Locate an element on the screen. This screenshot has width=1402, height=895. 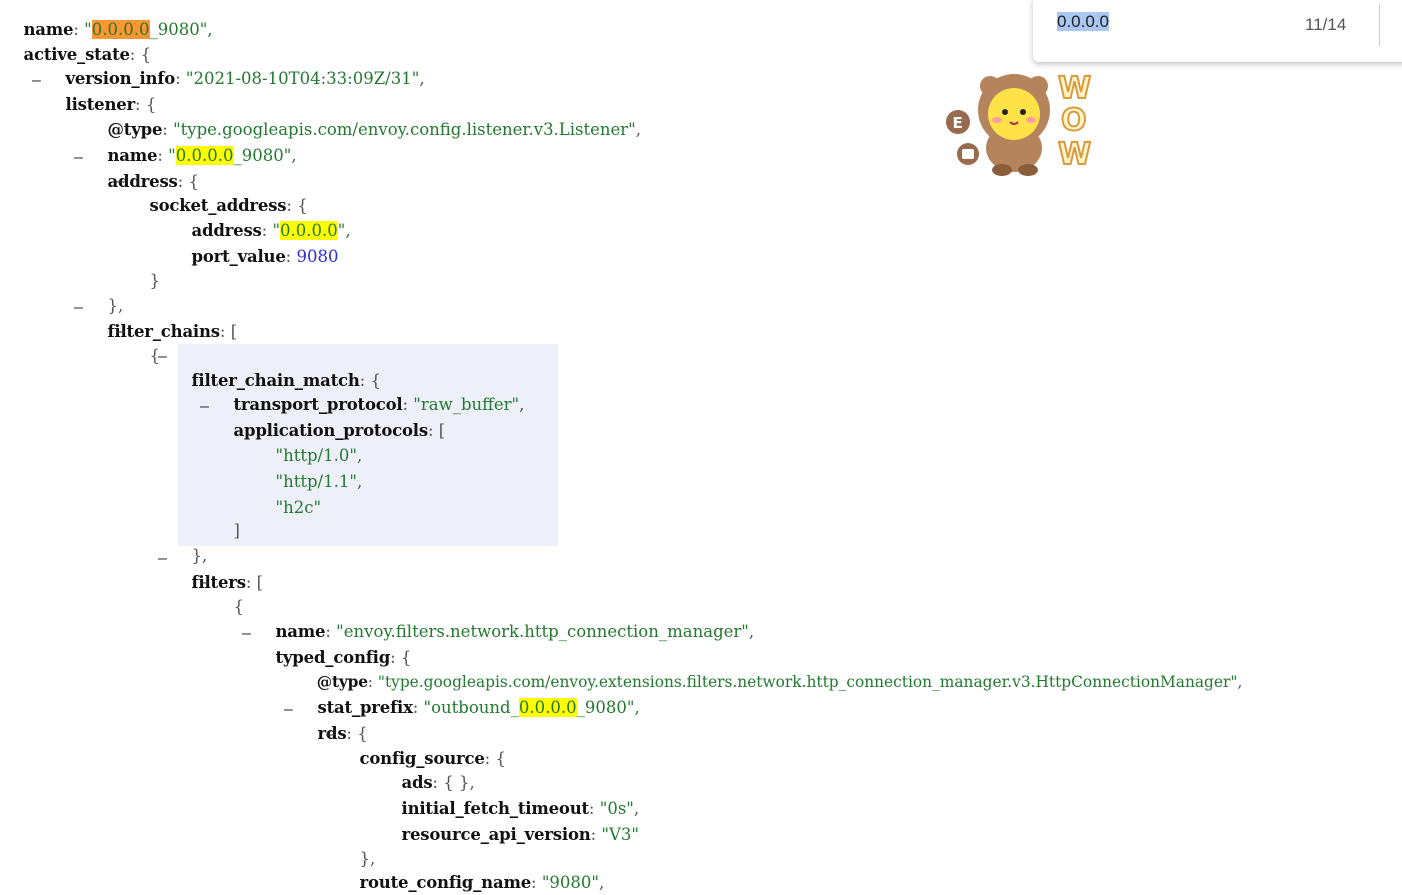
json-line: port_value: 9080 is located at coordinates (265, 256).